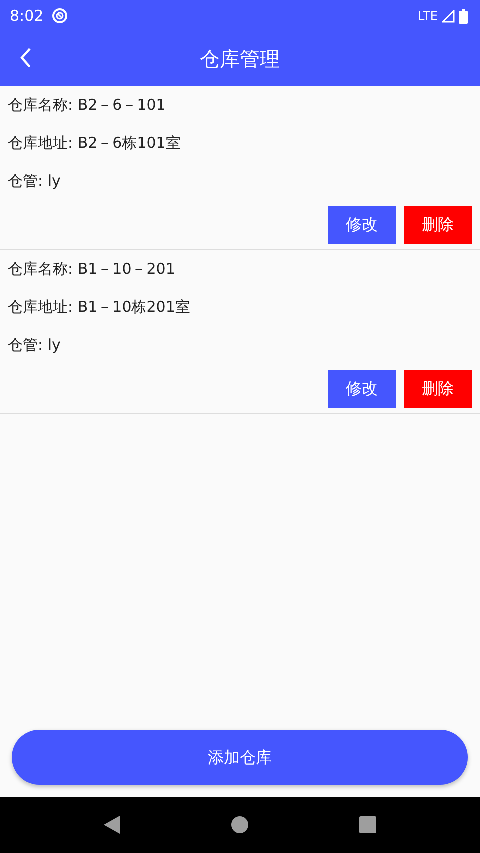 The width and height of the screenshot is (480, 853). Describe the element at coordinates (60, 16) in the screenshot. I see `notification-icon` at that location.